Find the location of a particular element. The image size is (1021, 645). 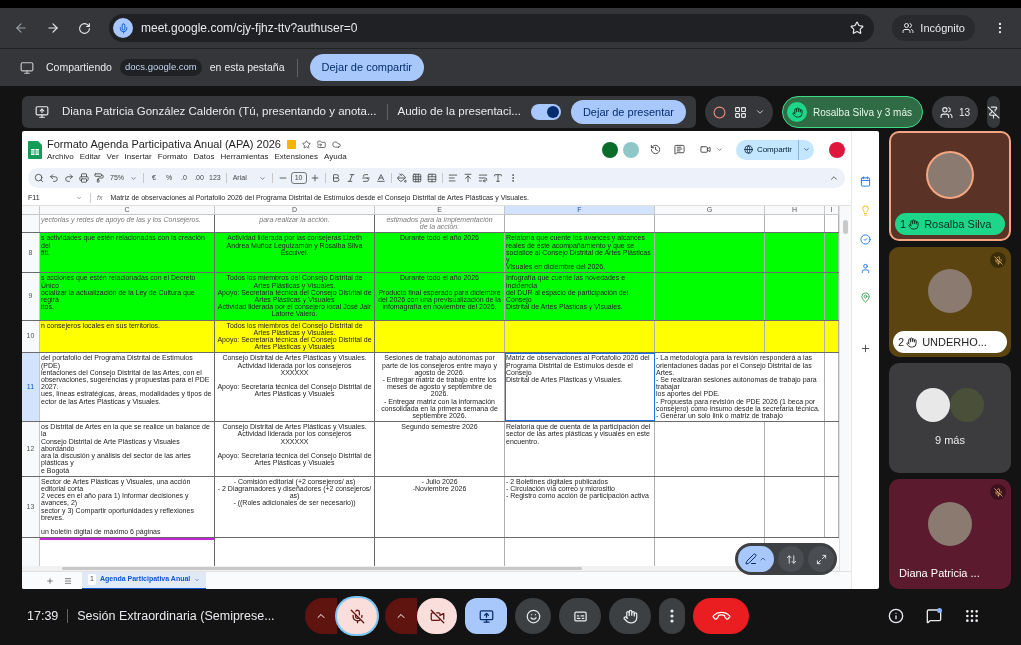

url-text: meet.google.com/cjy-fjhz-ttv?authuser=0 is located at coordinates (249, 28).